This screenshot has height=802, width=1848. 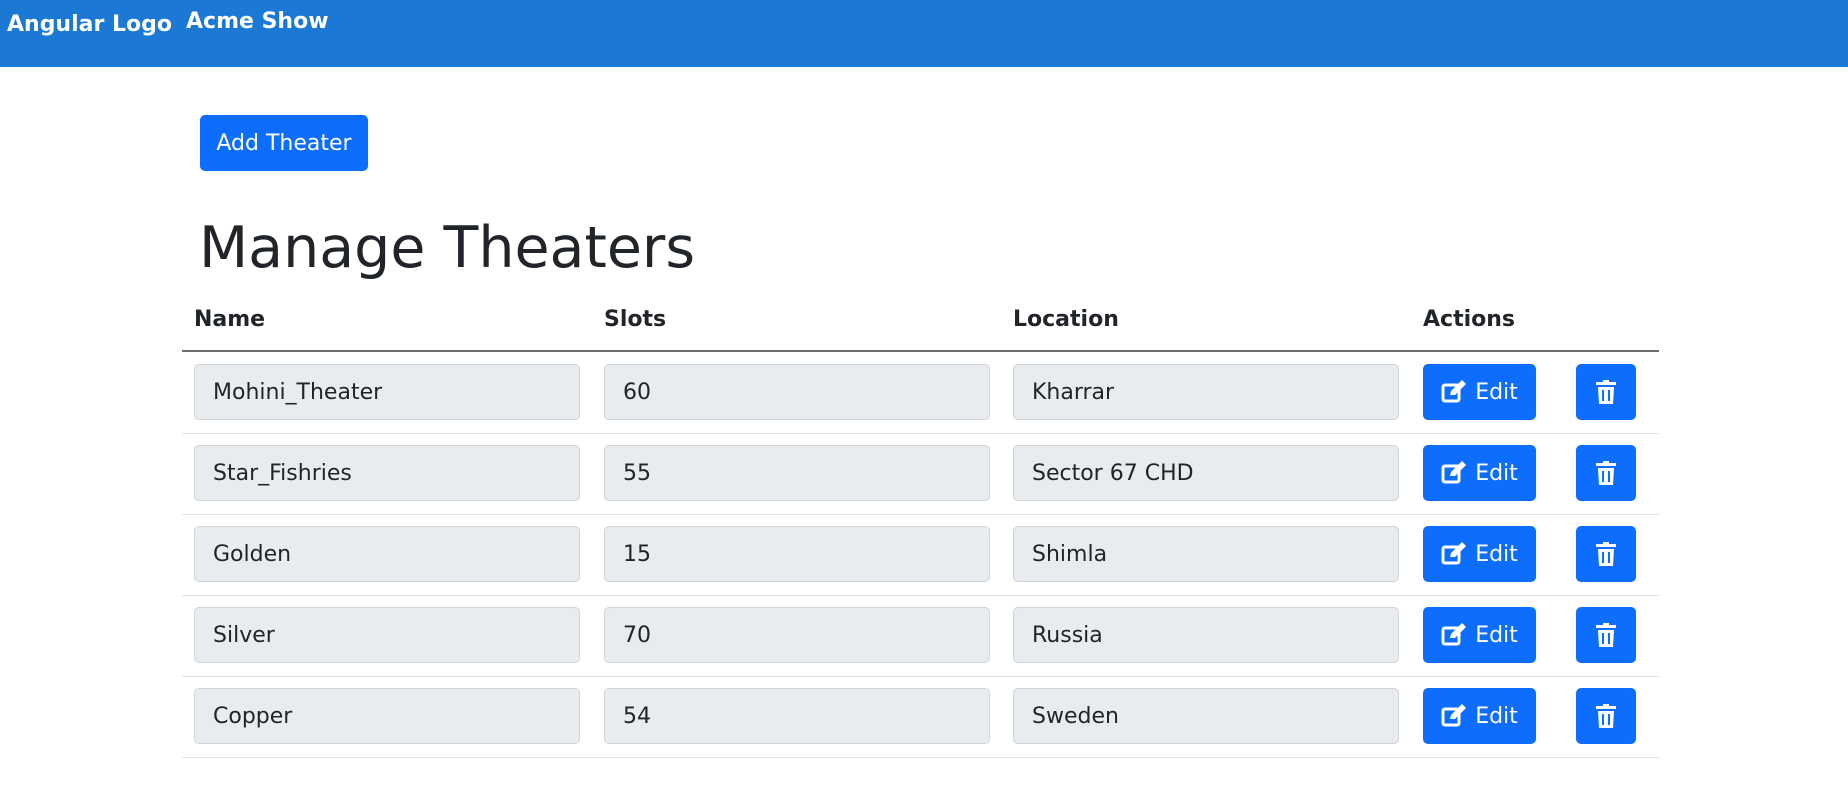 What do you see at coordinates (284, 143) in the screenshot?
I see `add-theater-button: Add Theater` at bounding box center [284, 143].